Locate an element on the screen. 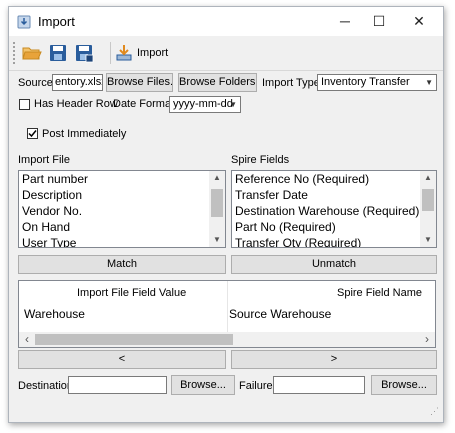  checkmark-icon is located at coordinates (32, 134).